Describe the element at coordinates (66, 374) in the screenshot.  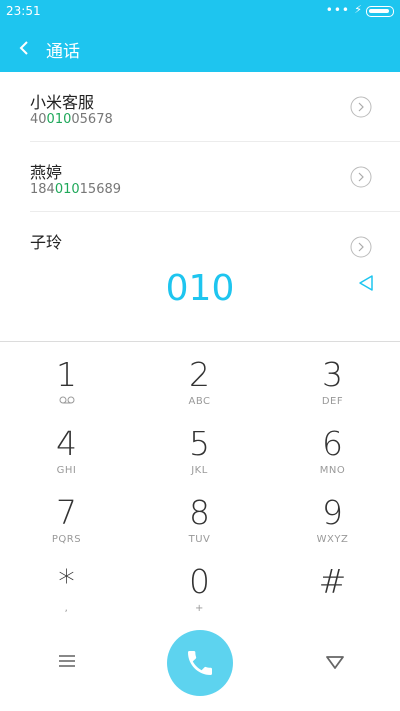
I see `key-digit: 1` at that location.